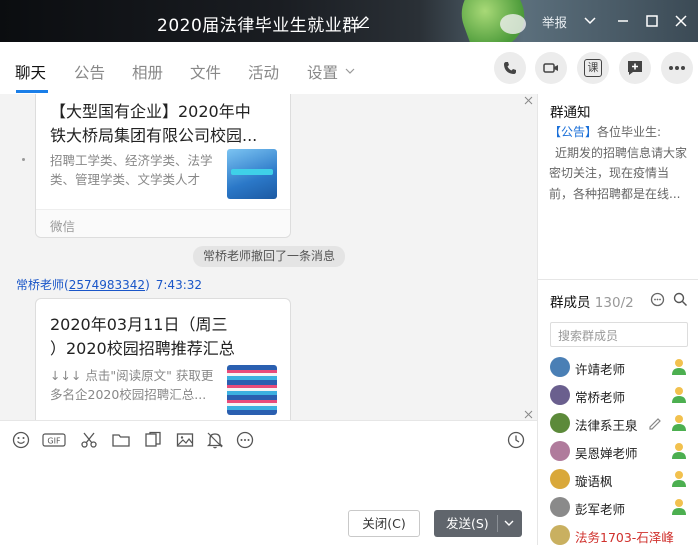 The width and height of the screenshot is (698, 545). I want to click on more-options-icon, so click(245, 440).